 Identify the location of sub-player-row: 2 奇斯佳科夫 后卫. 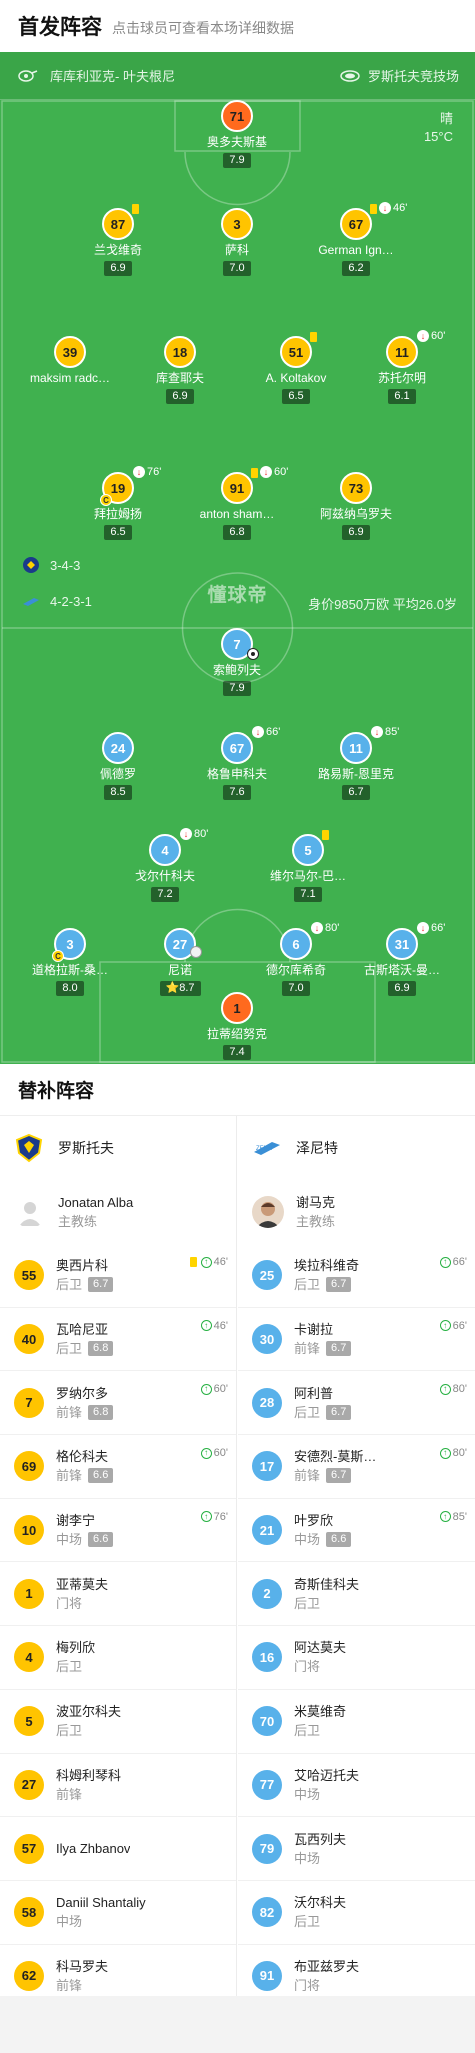
(356, 1594).